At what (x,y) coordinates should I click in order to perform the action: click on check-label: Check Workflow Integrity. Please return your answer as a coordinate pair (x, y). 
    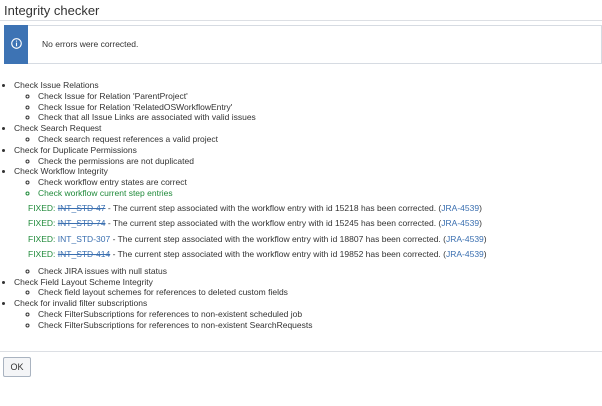
    Looking at the image, I should click on (61, 171).